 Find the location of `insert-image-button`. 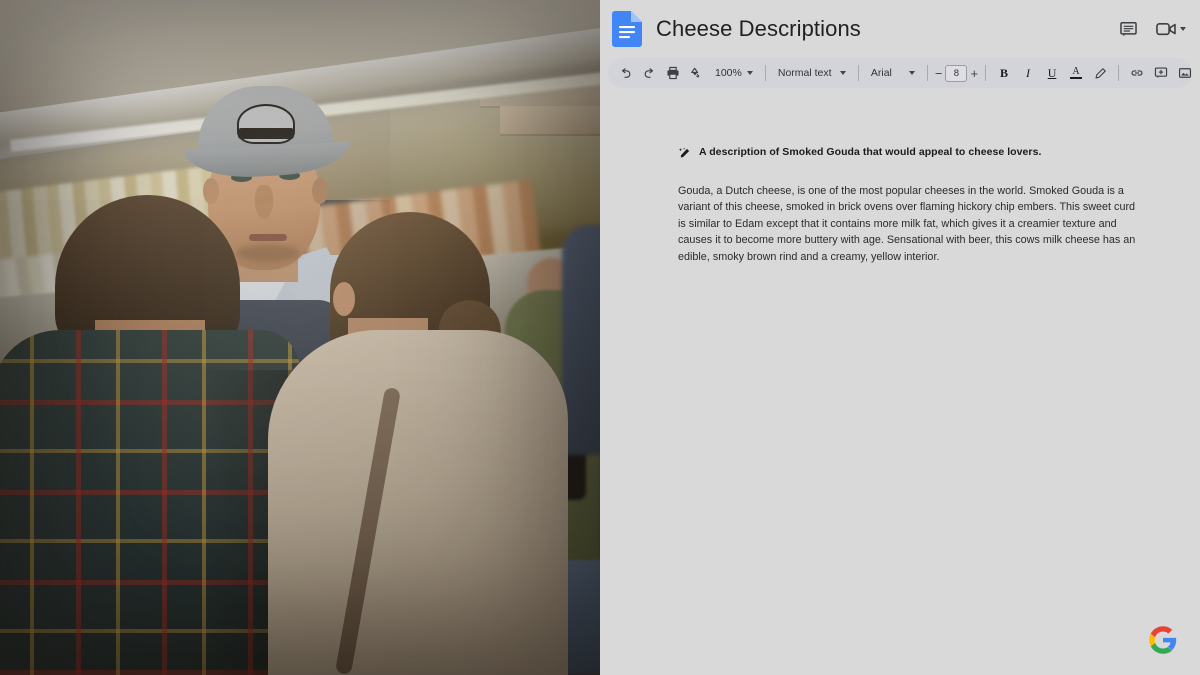

insert-image-button is located at coordinates (1185, 73).